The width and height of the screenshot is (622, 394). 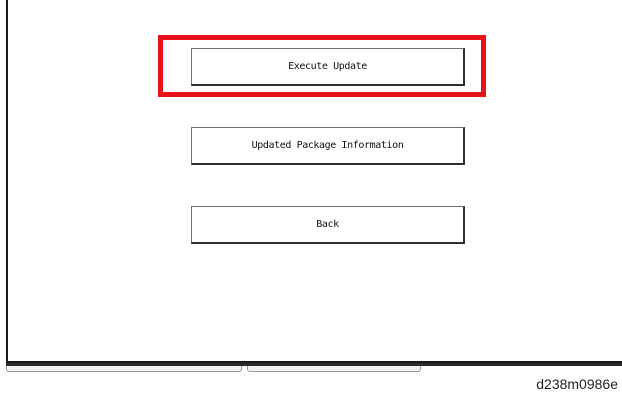 I want to click on highlight-callout-box, so click(x=322, y=66).